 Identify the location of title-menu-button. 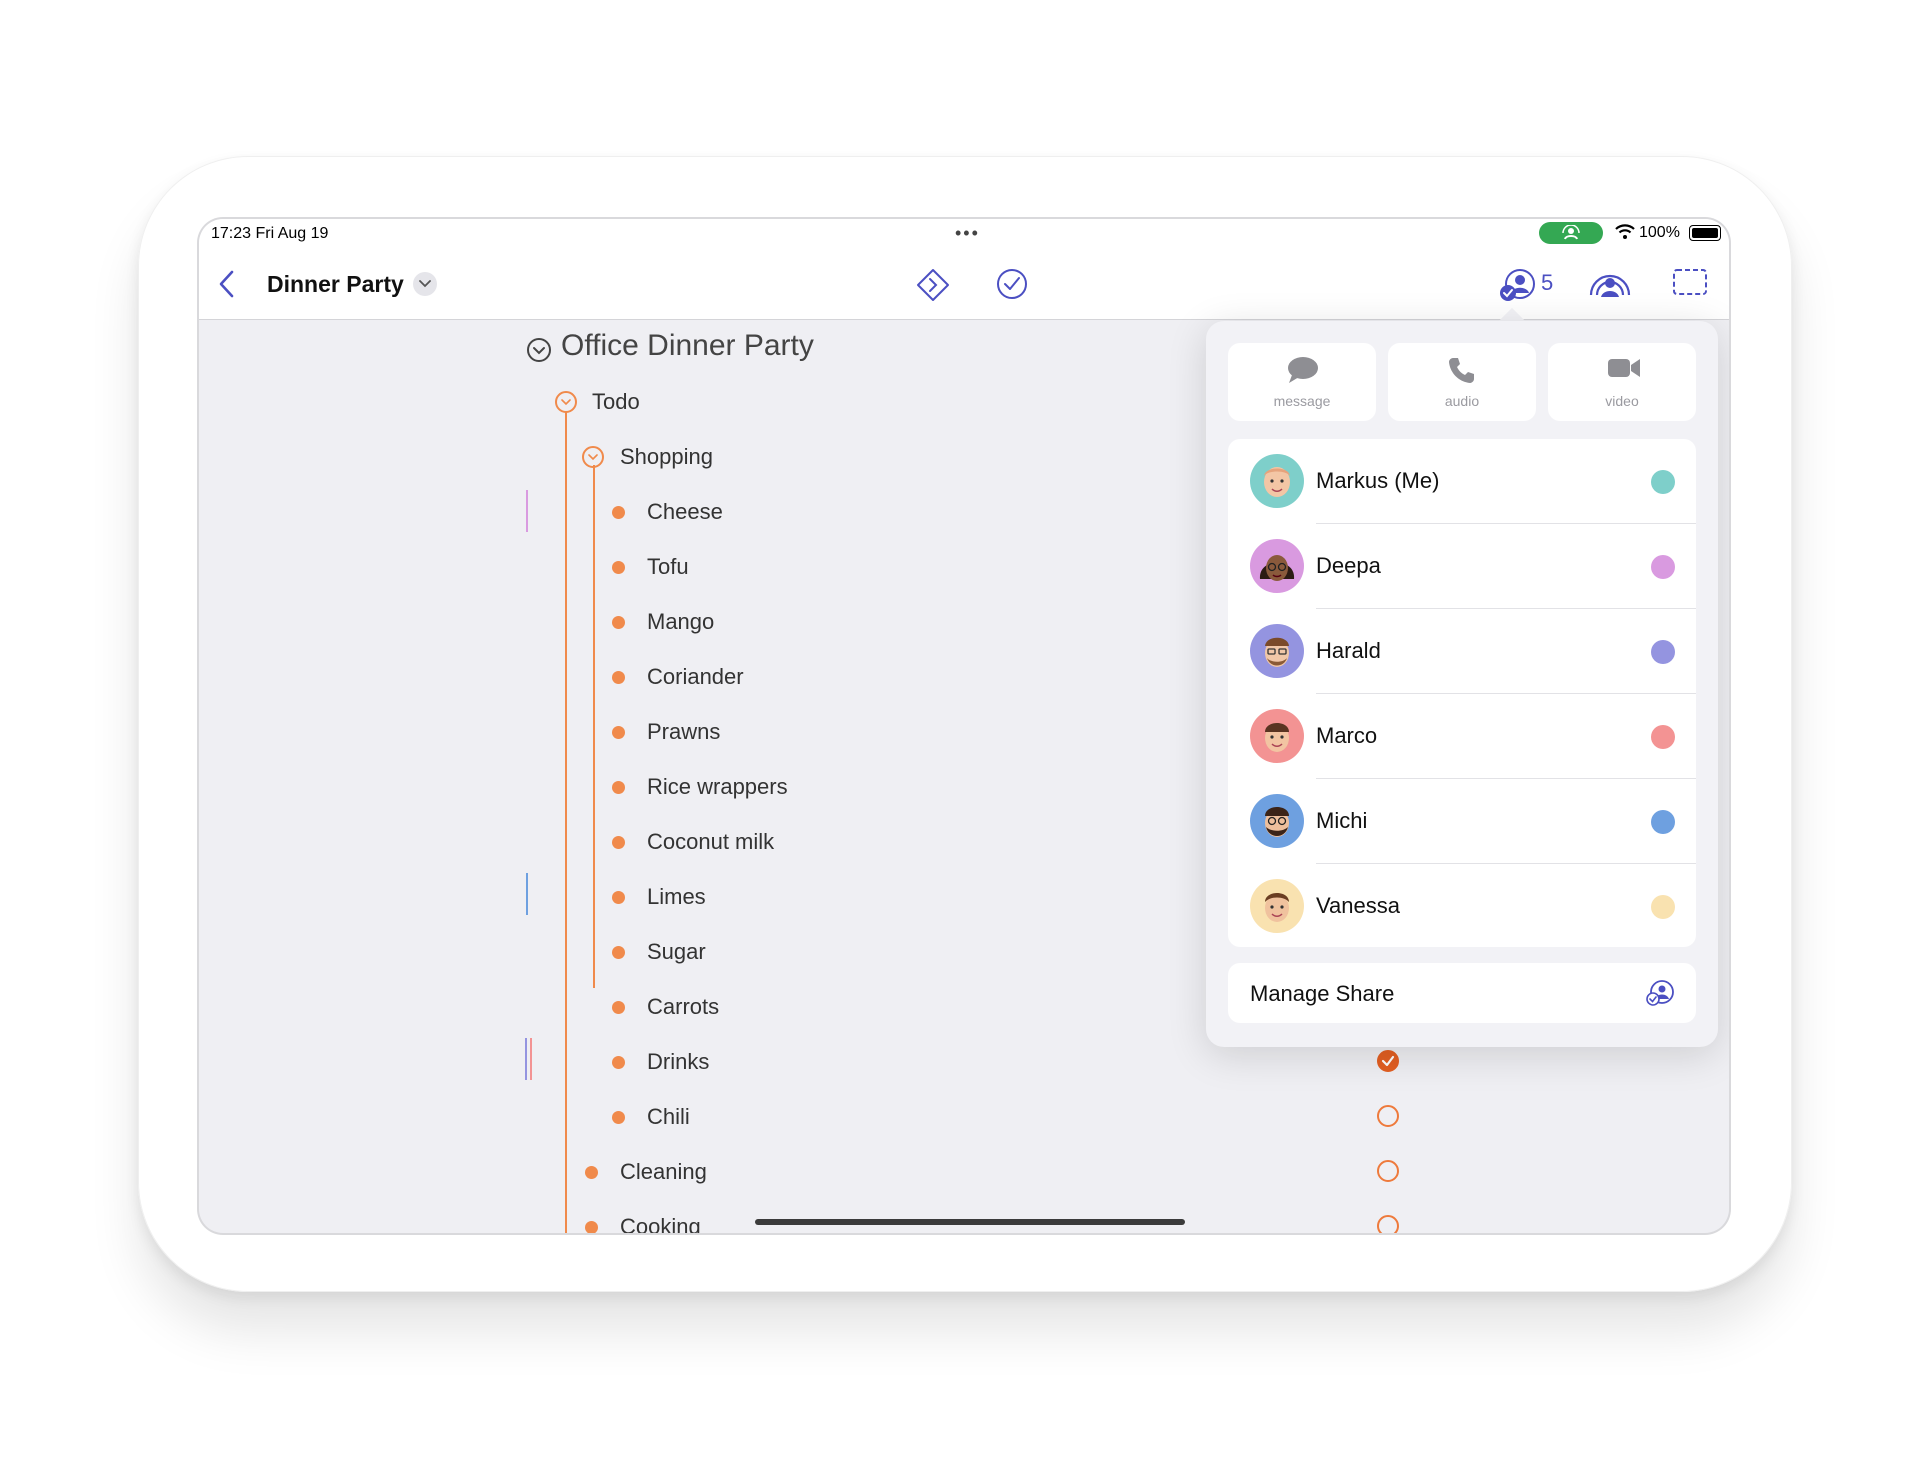
(425, 284).